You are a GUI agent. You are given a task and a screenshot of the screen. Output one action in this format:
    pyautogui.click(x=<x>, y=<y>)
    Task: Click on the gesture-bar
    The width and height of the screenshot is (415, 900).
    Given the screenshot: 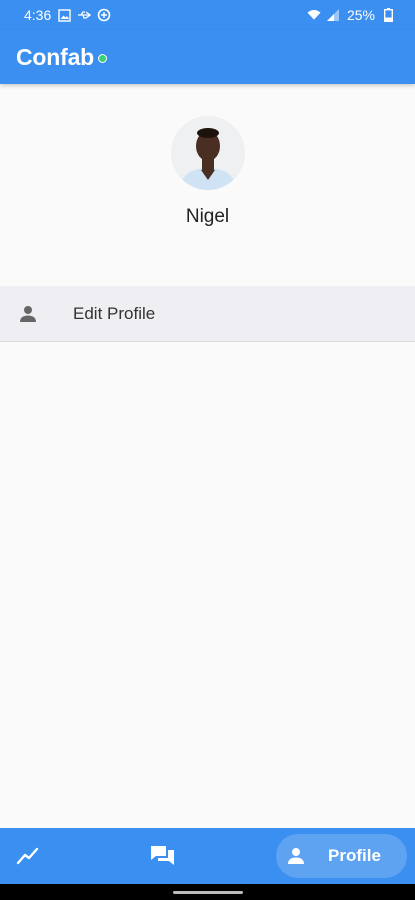 What is the action you would take?
    pyautogui.click(x=207, y=892)
    